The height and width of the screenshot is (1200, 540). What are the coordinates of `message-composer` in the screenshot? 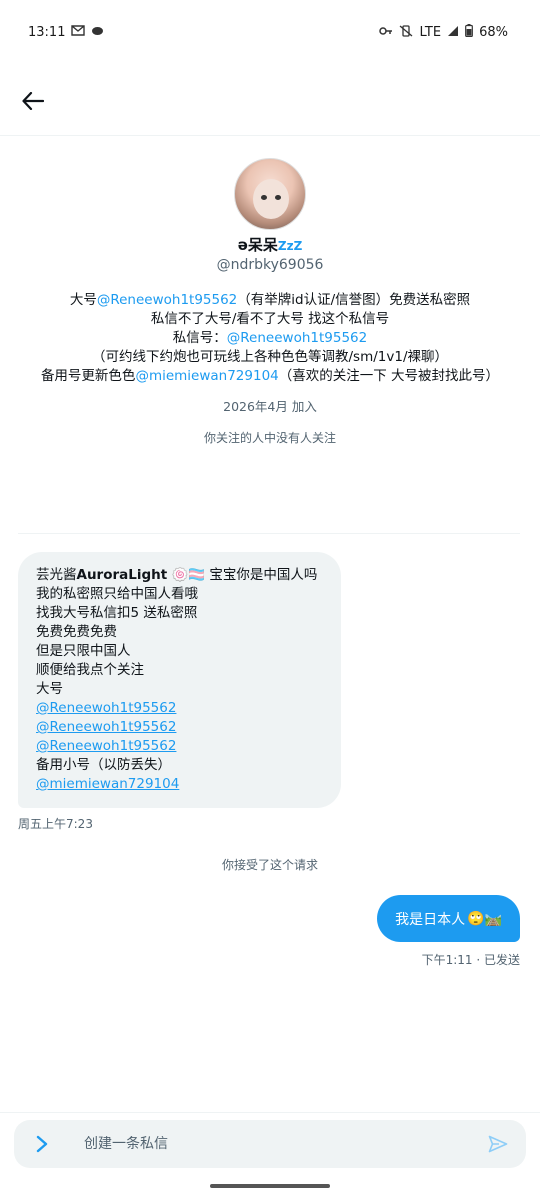 It's located at (270, 1144).